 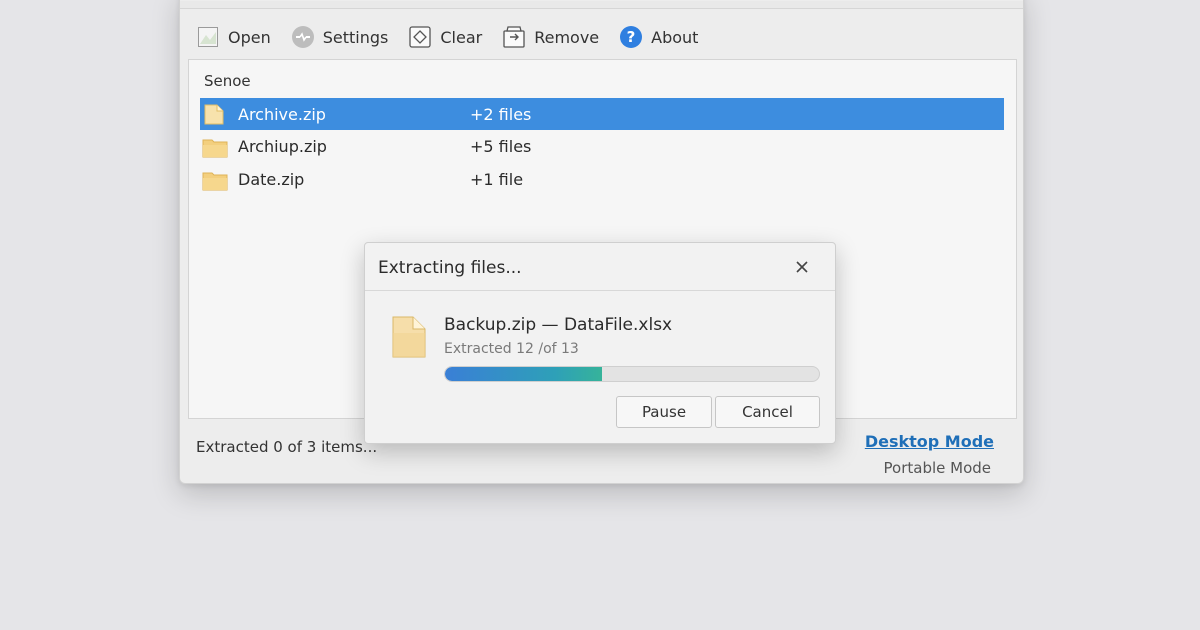 What do you see at coordinates (271, 179) in the screenshot?
I see `file-name: Date.zip` at bounding box center [271, 179].